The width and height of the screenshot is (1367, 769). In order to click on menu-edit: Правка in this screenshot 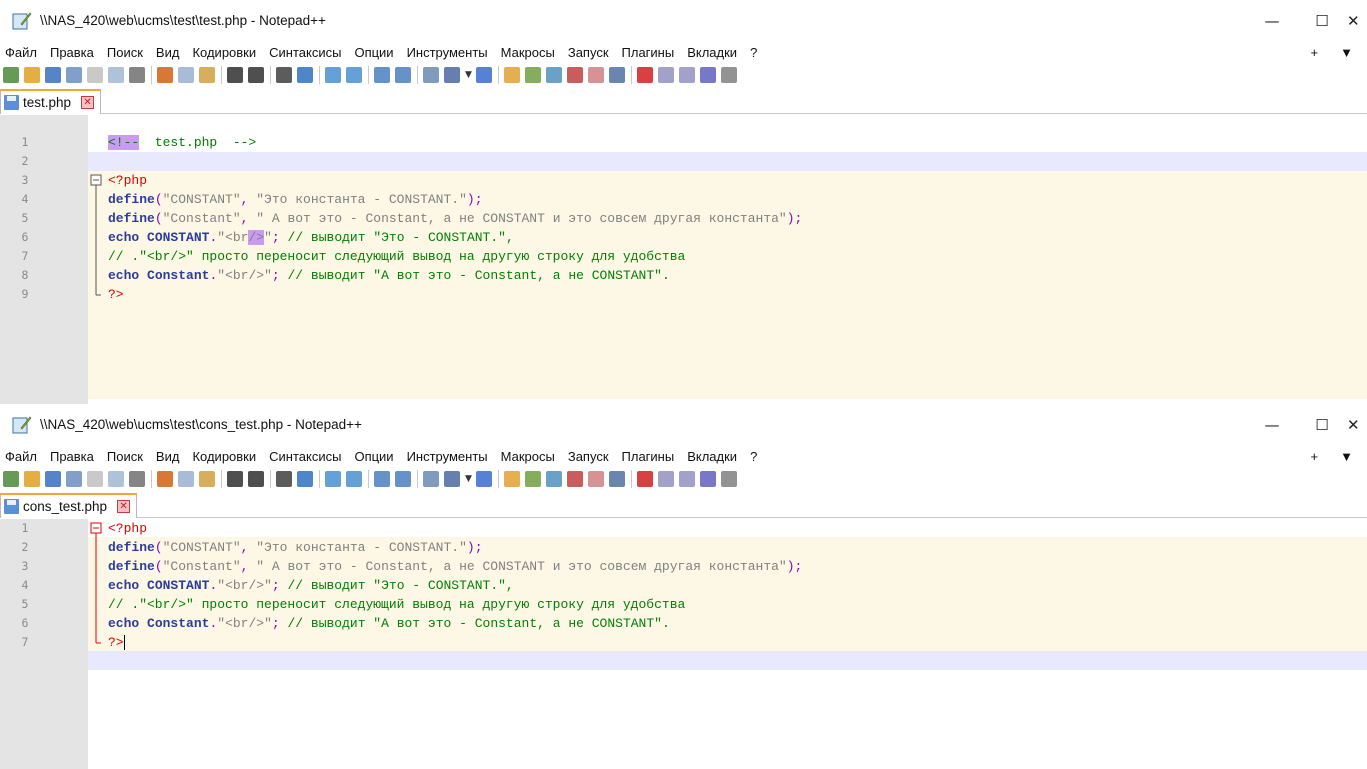, I will do `click(72, 456)`.